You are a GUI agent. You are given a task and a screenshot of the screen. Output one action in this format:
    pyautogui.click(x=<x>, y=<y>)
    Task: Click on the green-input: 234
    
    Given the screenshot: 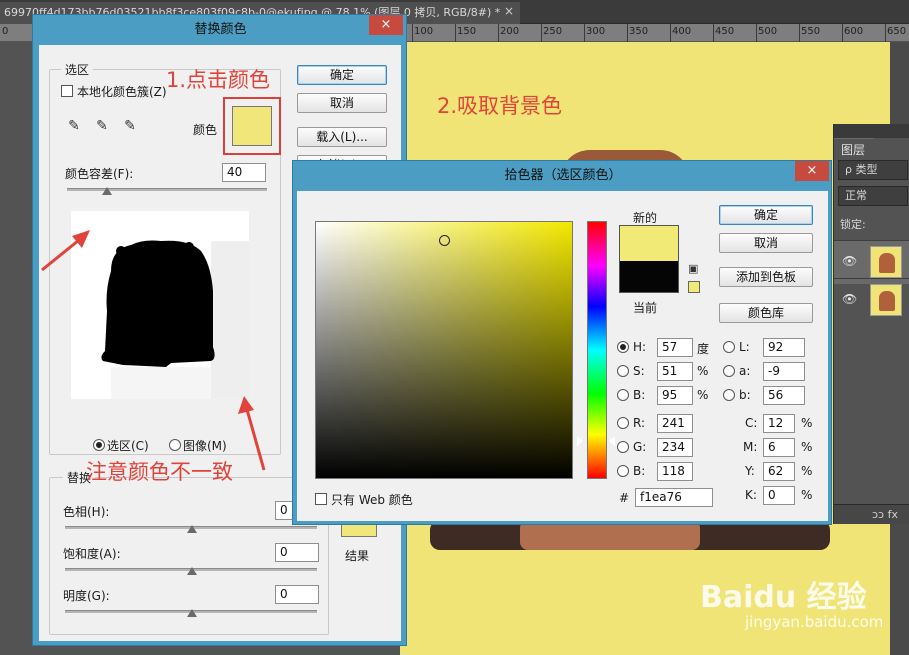 What is the action you would take?
    pyautogui.click(x=675, y=447)
    